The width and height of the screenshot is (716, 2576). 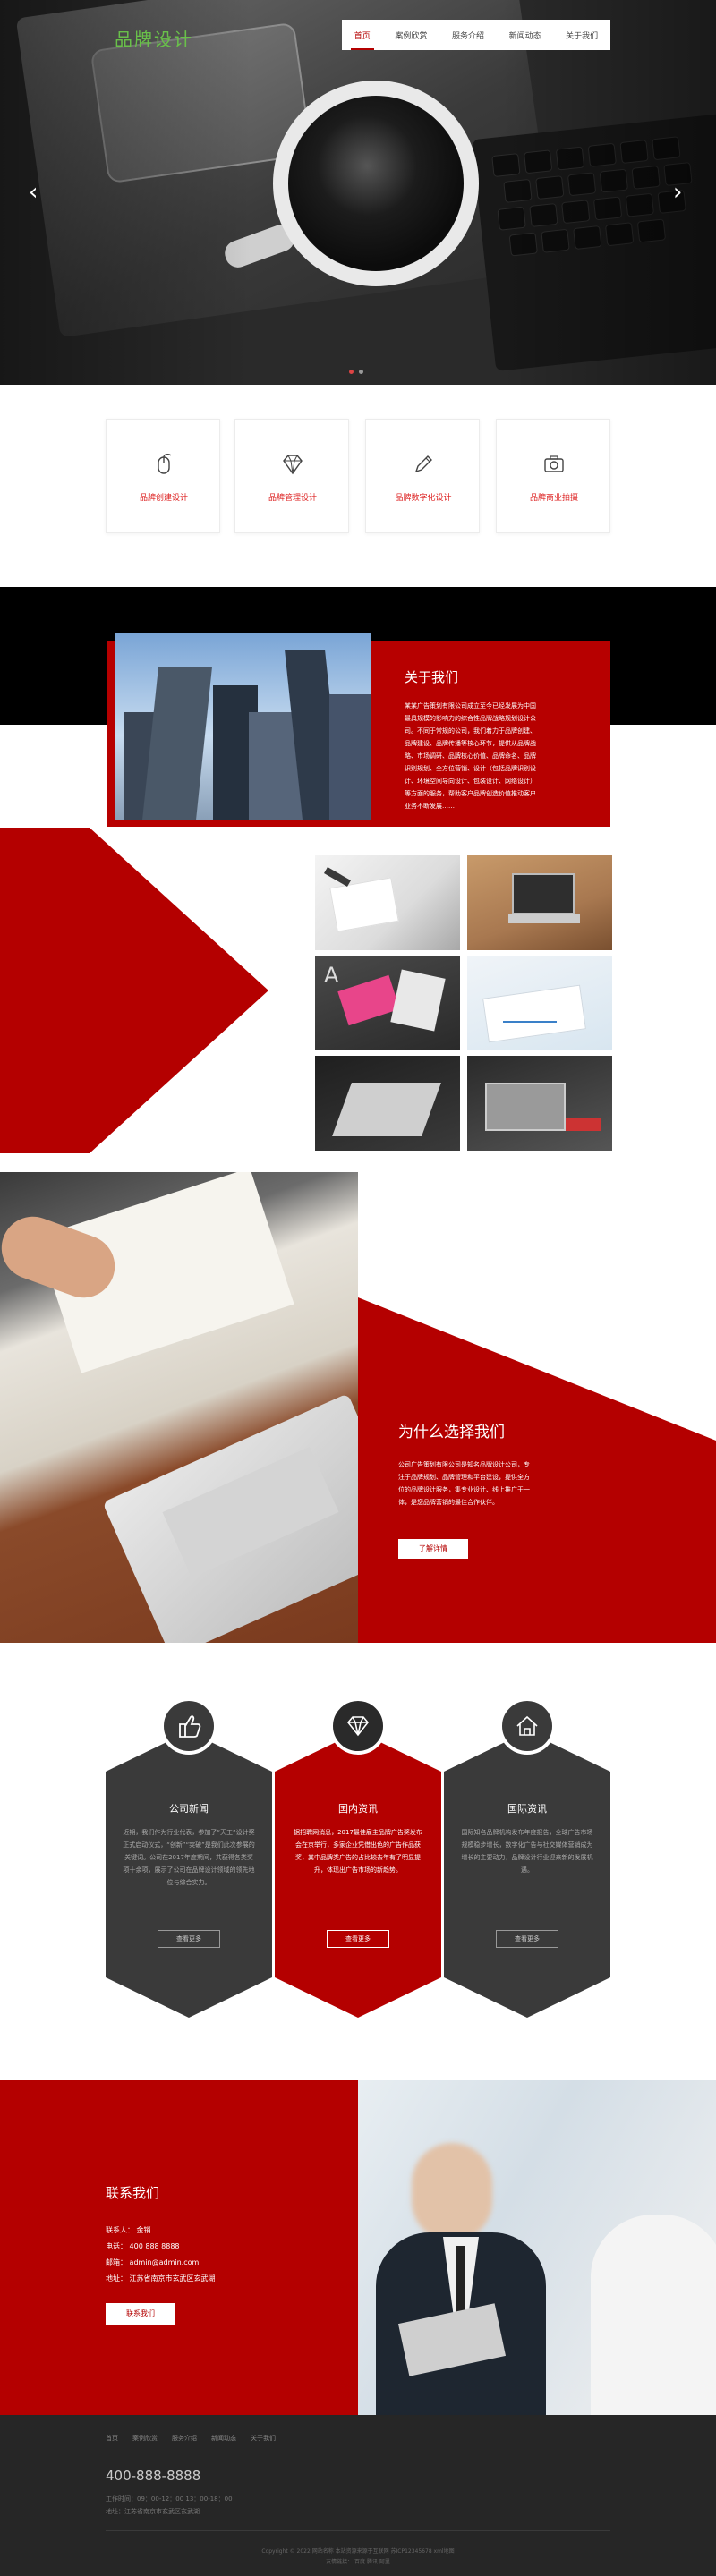 What do you see at coordinates (358, 1808) in the screenshot?
I see `news-title: 国内资讯` at bounding box center [358, 1808].